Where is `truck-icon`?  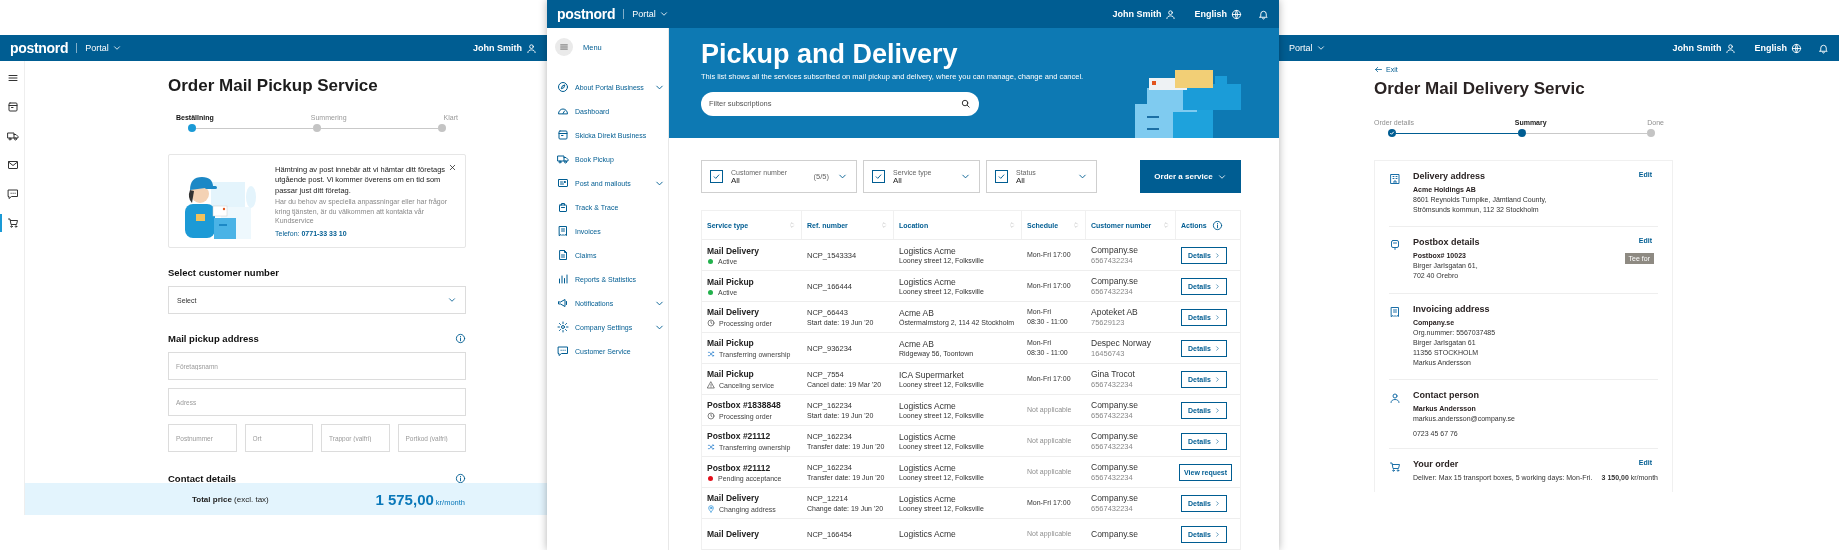 truck-icon is located at coordinates (563, 159).